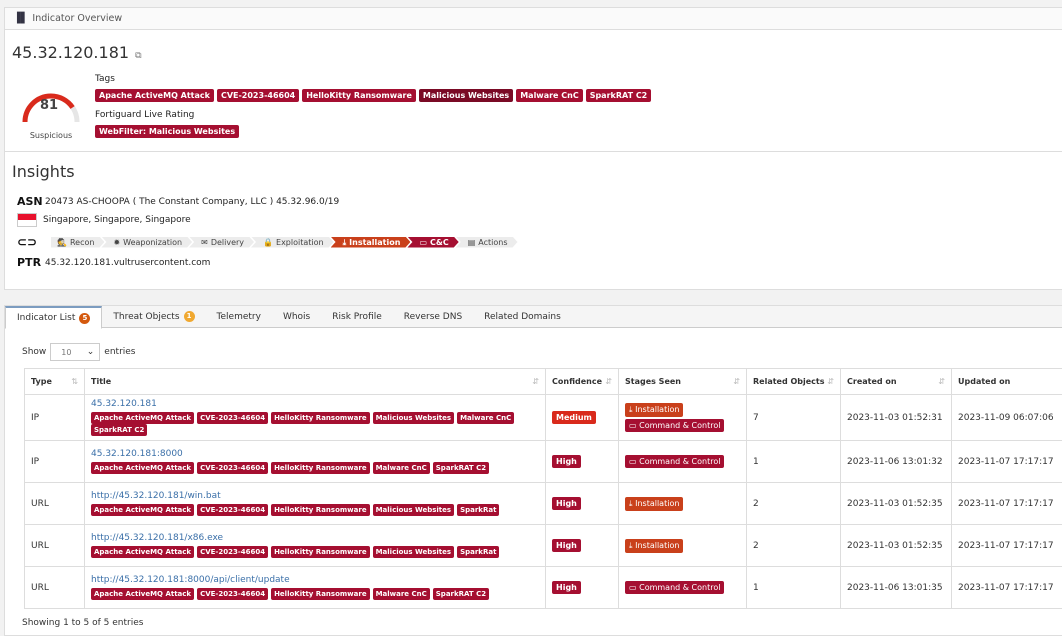 The height and width of the screenshot is (636, 1062). What do you see at coordinates (239, 316) in the screenshot?
I see `tab-telemetry: Telemetry` at bounding box center [239, 316].